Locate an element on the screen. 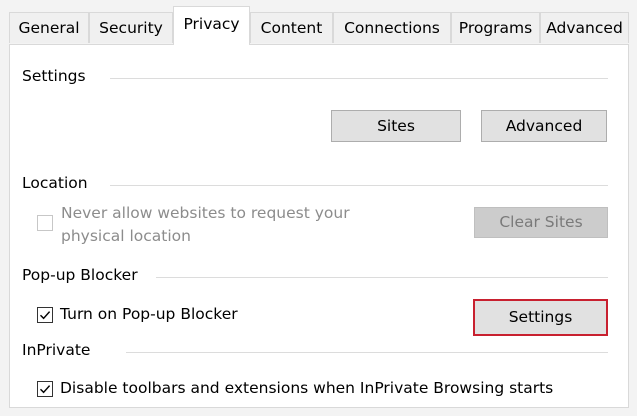 This screenshot has width=637, height=416. tab-connections: Connections is located at coordinates (392, 27).